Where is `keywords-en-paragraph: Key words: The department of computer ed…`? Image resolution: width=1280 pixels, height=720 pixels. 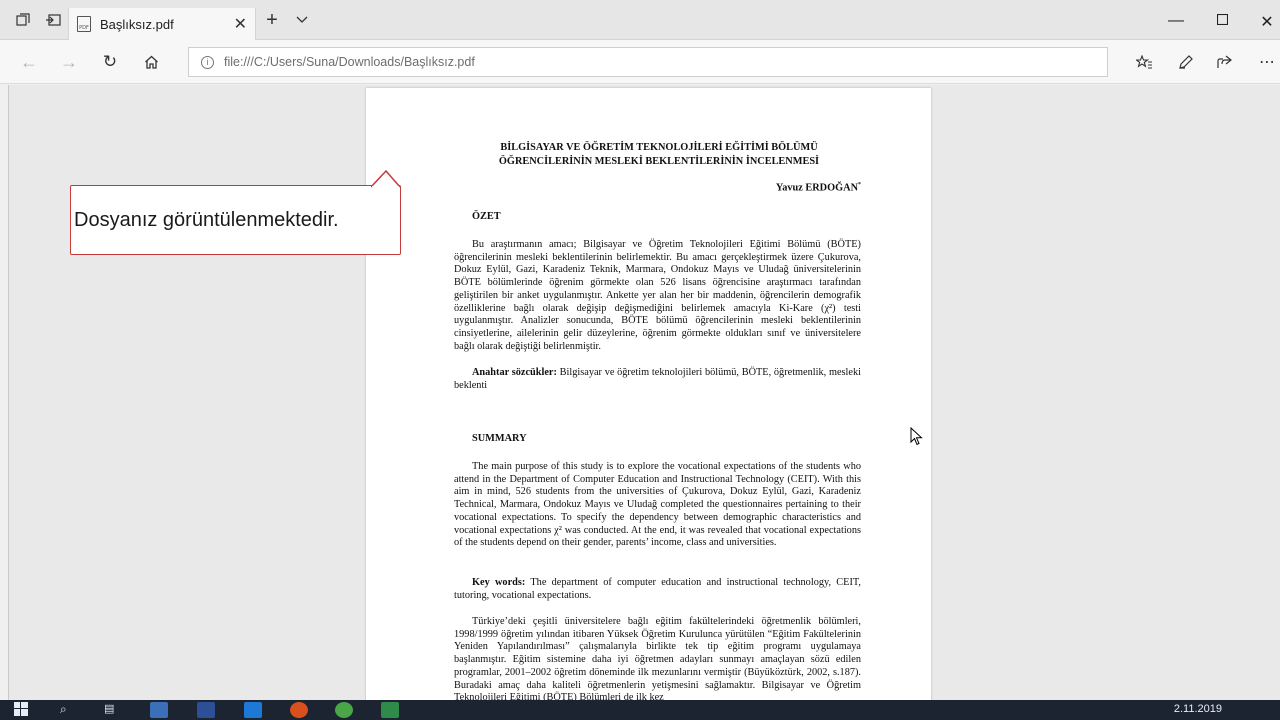
keywords-en-paragraph: Key words: The department of computer ed… is located at coordinates (657, 589).